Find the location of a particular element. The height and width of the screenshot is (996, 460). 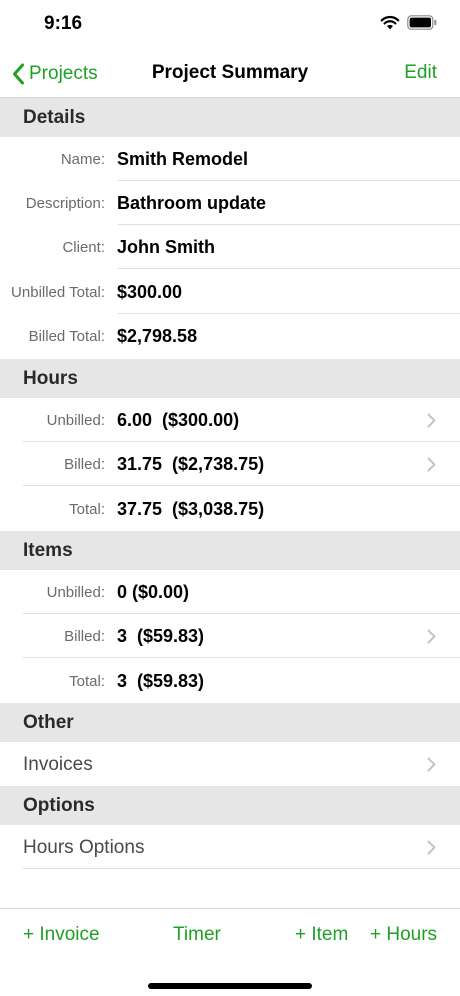

section-title: Options is located at coordinates (59, 805).